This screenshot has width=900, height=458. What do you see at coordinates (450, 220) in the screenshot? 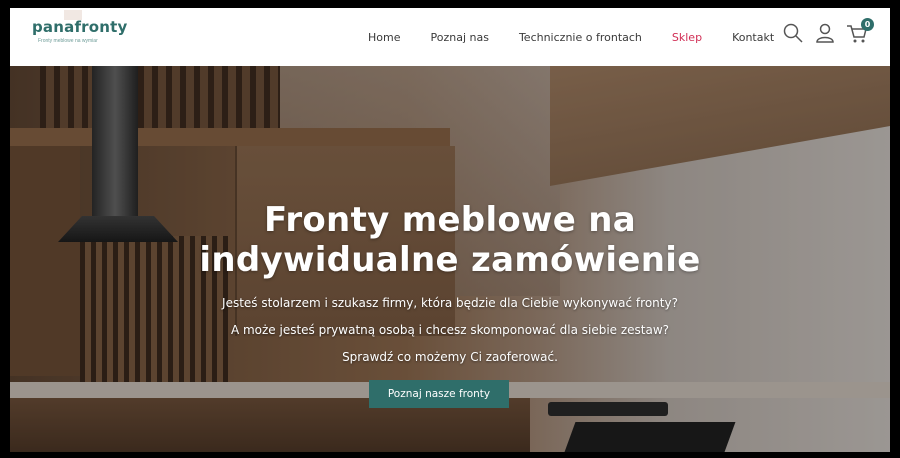
I see `hero-title-line-1: Fronty meblowe na` at bounding box center [450, 220].